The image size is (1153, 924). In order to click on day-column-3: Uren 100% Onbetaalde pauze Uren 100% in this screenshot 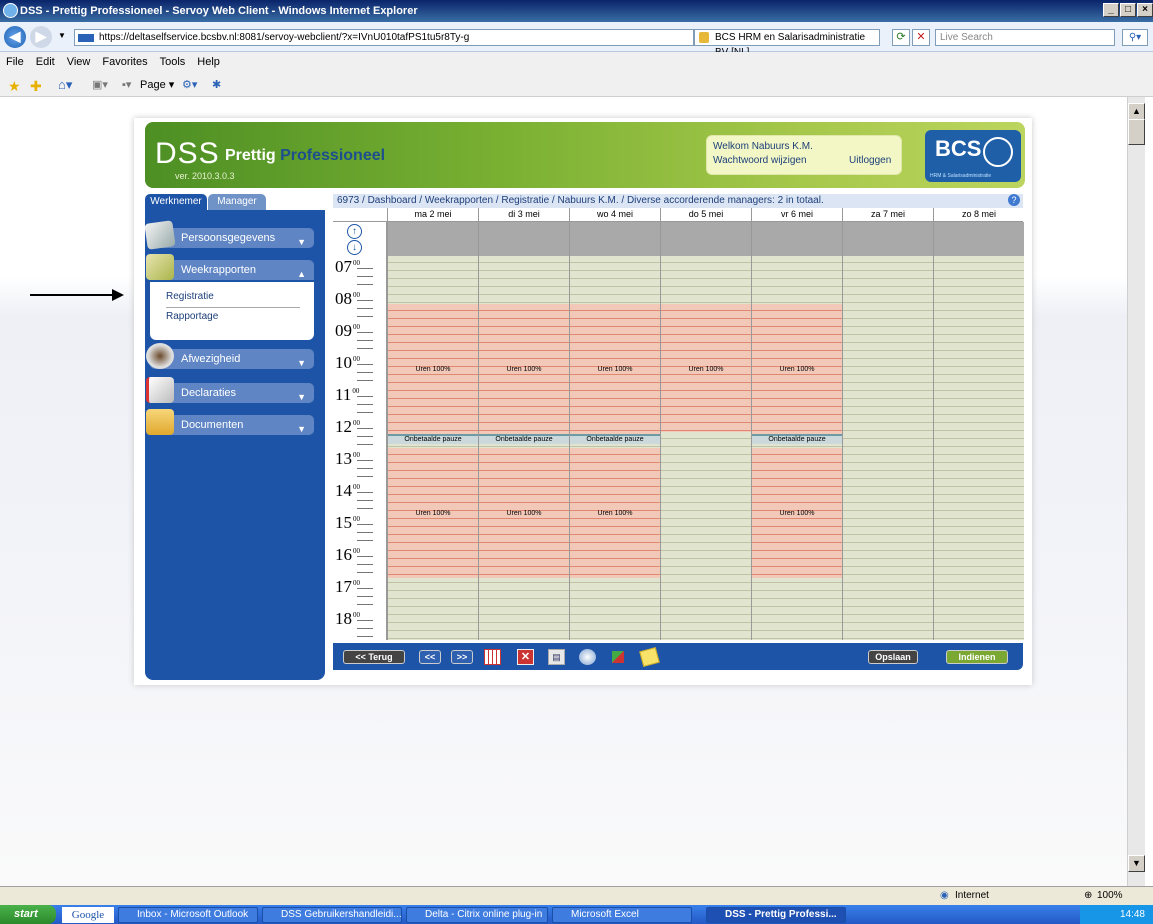, I will do `click(614, 431)`.